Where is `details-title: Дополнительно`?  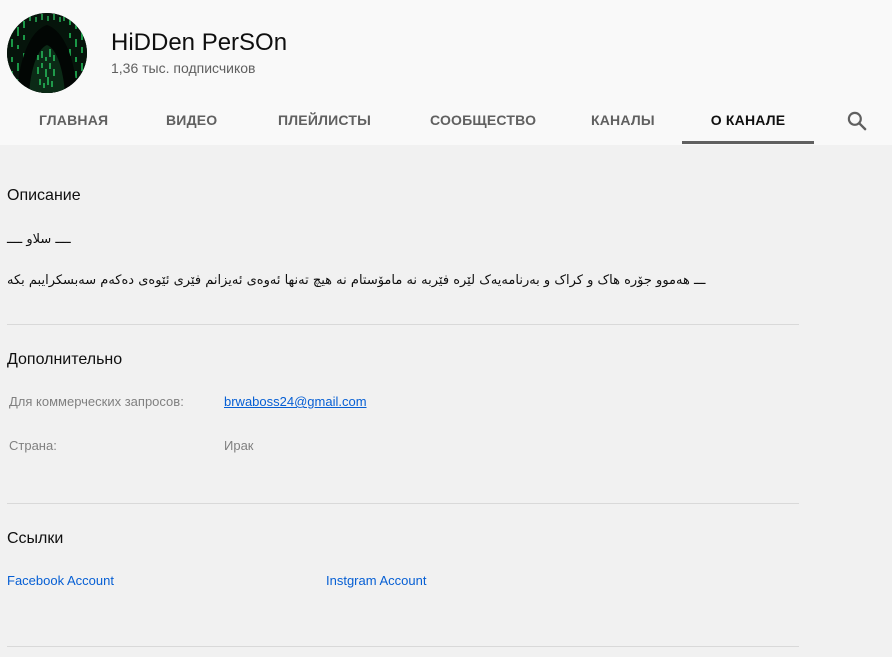
details-title: Дополнительно is located at coordinates (65, 359).